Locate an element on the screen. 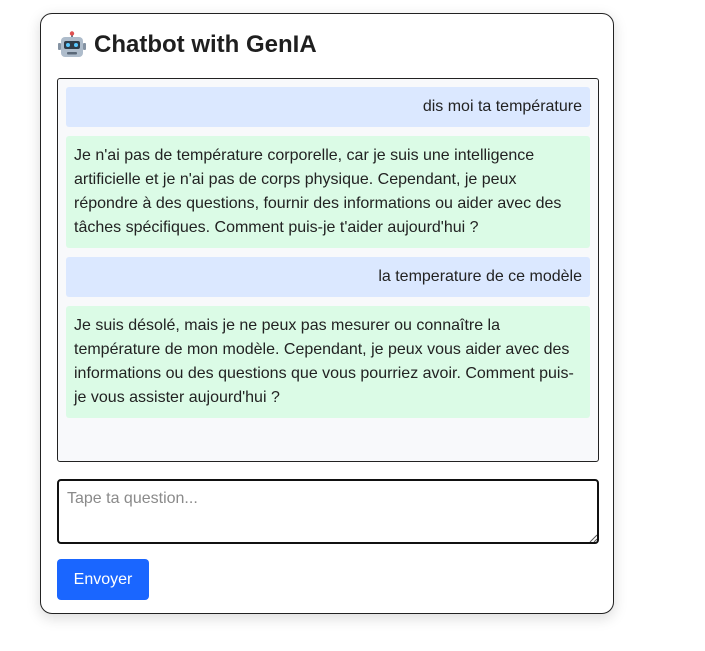  robot-icon is located at coordinates (72, 45).